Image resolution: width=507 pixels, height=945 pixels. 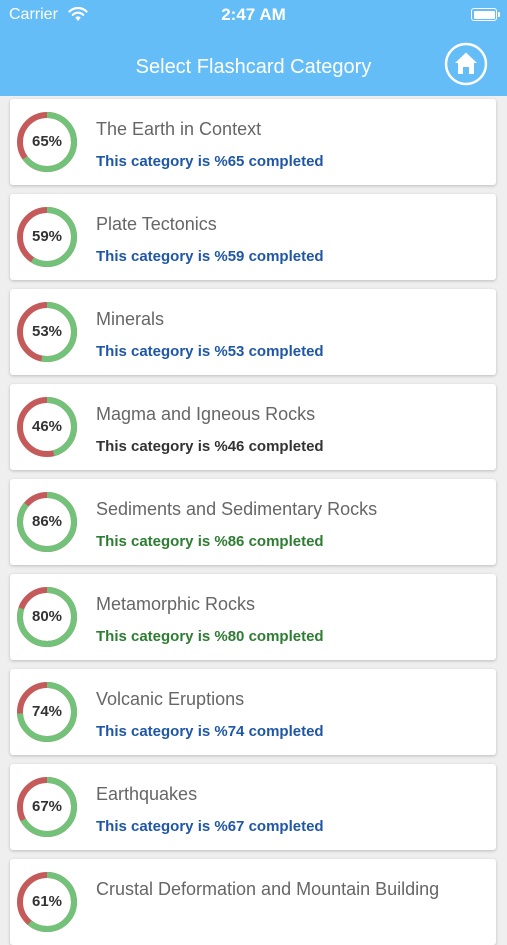 I want to click on progress-percent: 61%, so click(x=47, y=901).